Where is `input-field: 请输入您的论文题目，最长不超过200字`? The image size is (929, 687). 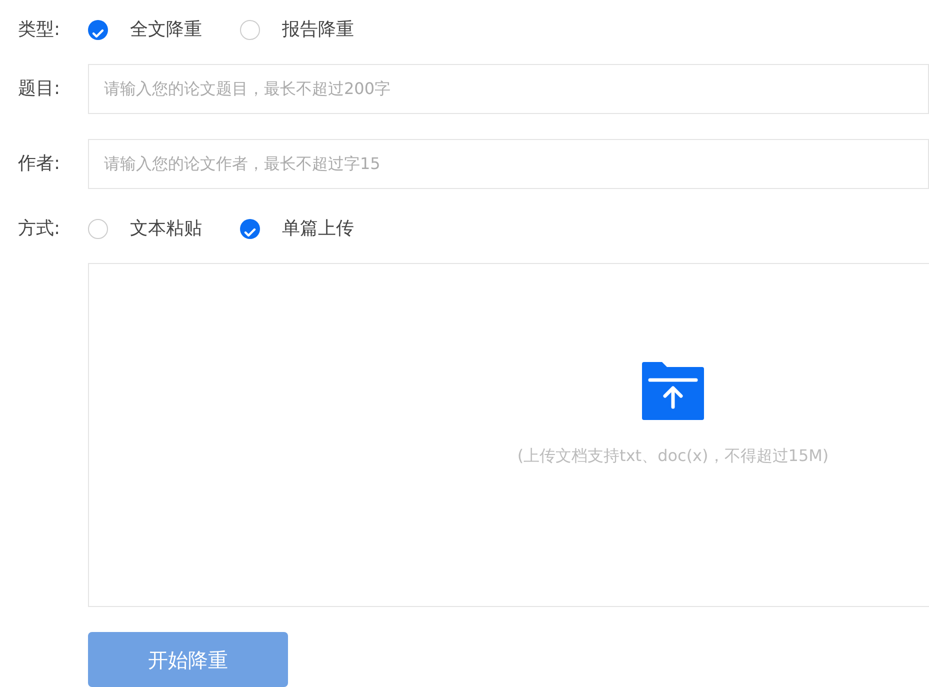 input-field: 请输入您的论文题目，最长不超过200字 is located at coordinates (508, 89).